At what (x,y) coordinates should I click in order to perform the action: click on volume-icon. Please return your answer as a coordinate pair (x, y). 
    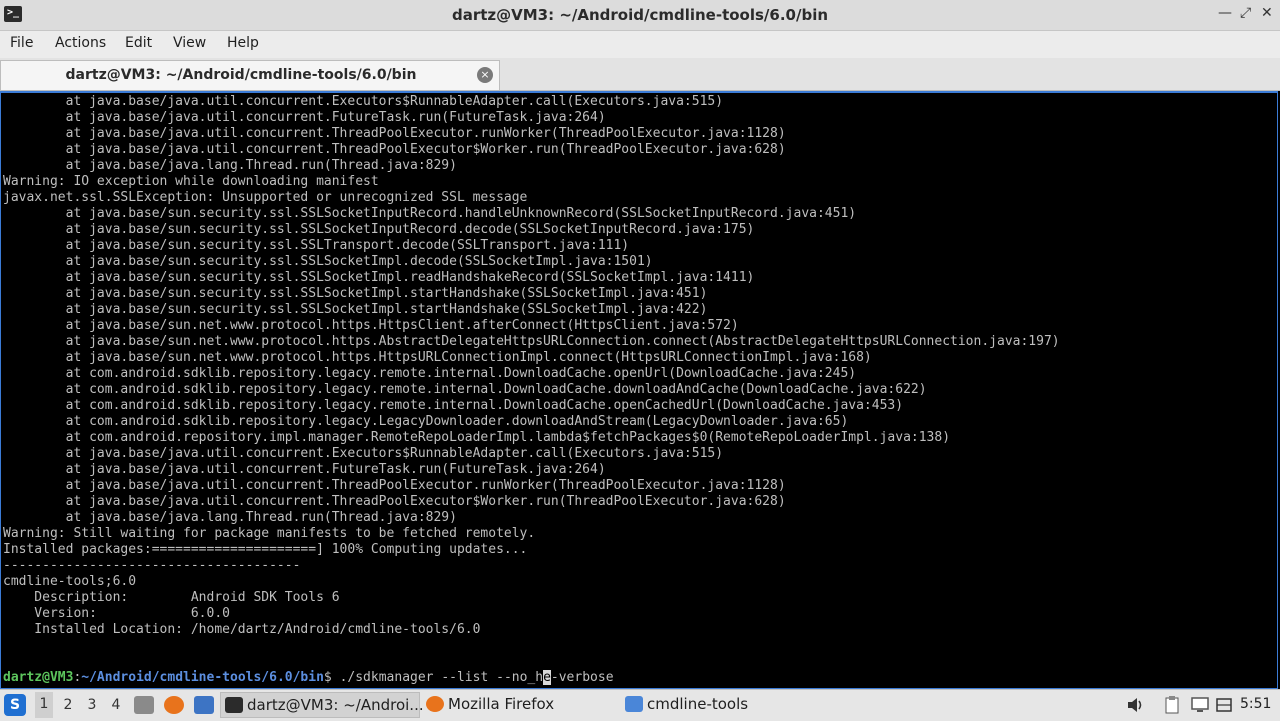
    Looking at the image, I should click on (1136, 705).